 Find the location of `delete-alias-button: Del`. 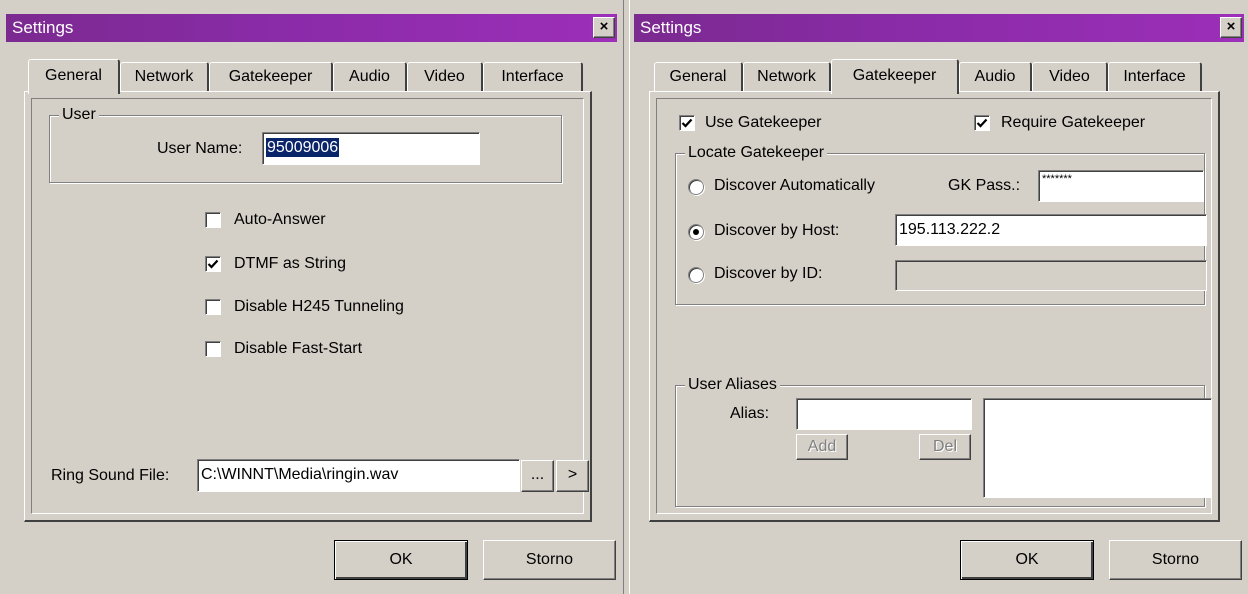

delete-alias-button: Del is located at coordinates (945, 447).